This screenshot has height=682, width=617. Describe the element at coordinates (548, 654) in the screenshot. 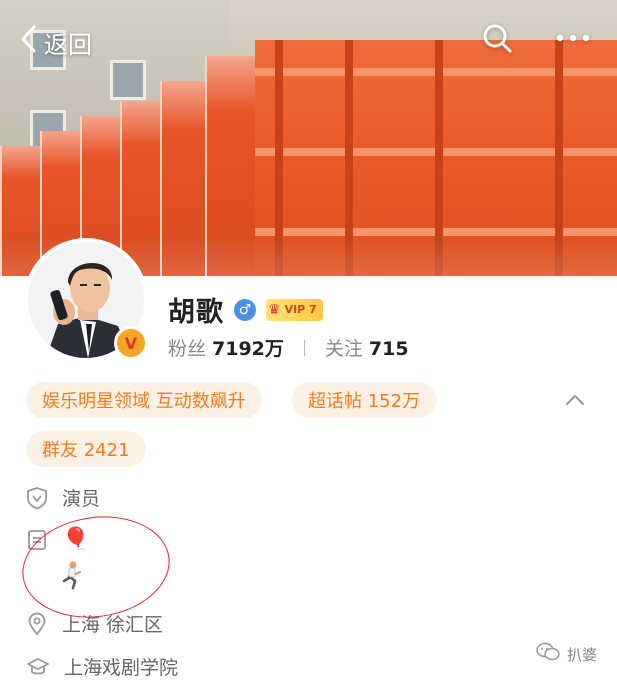

I see `wechat-logo-icon` at that location.